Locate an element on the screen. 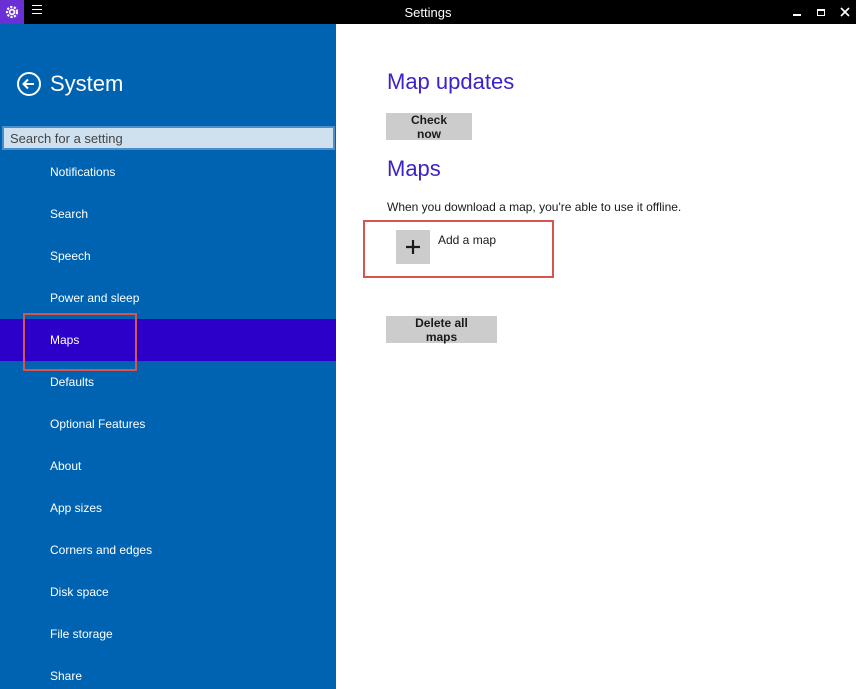 This screenshot has width=856, height=689. sidebar-item-disk-space: Disk space is located at coordinates (168, 592).